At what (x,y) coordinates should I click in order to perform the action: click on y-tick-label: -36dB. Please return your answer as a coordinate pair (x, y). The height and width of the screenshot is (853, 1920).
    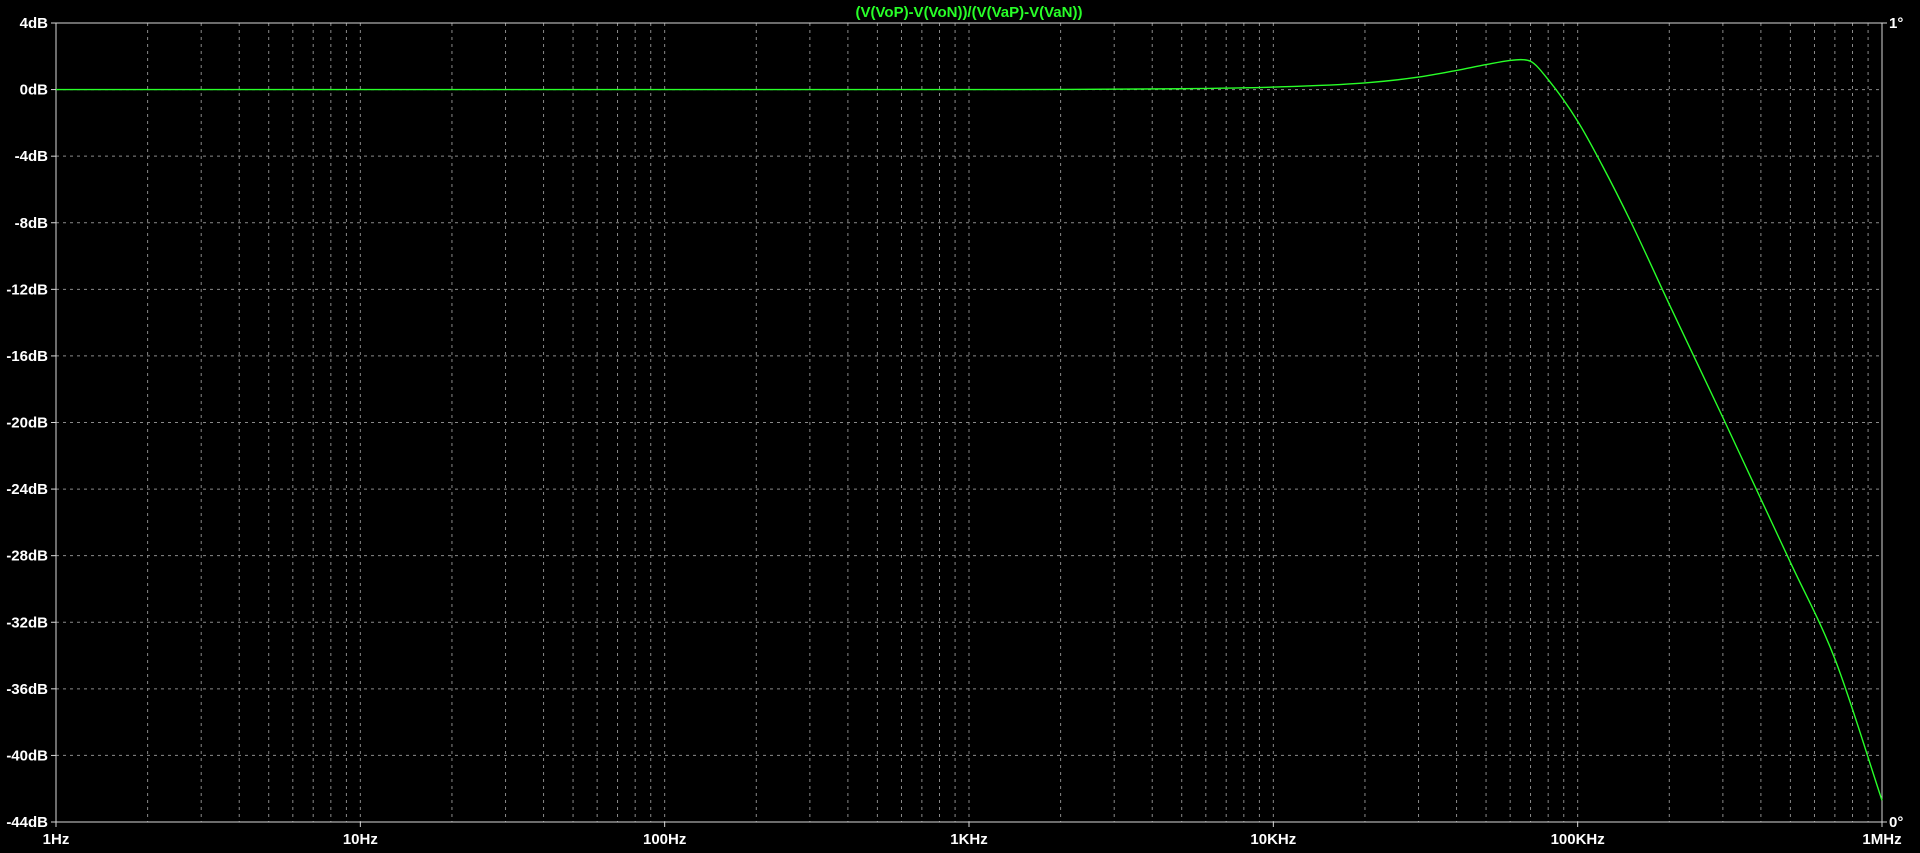
    Looking at the image, I should click on (27, 689).